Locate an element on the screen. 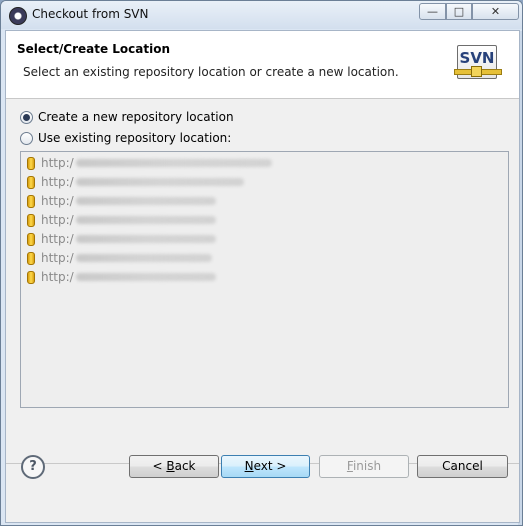  close-button: ✕ is located at coordinates (495, 11).